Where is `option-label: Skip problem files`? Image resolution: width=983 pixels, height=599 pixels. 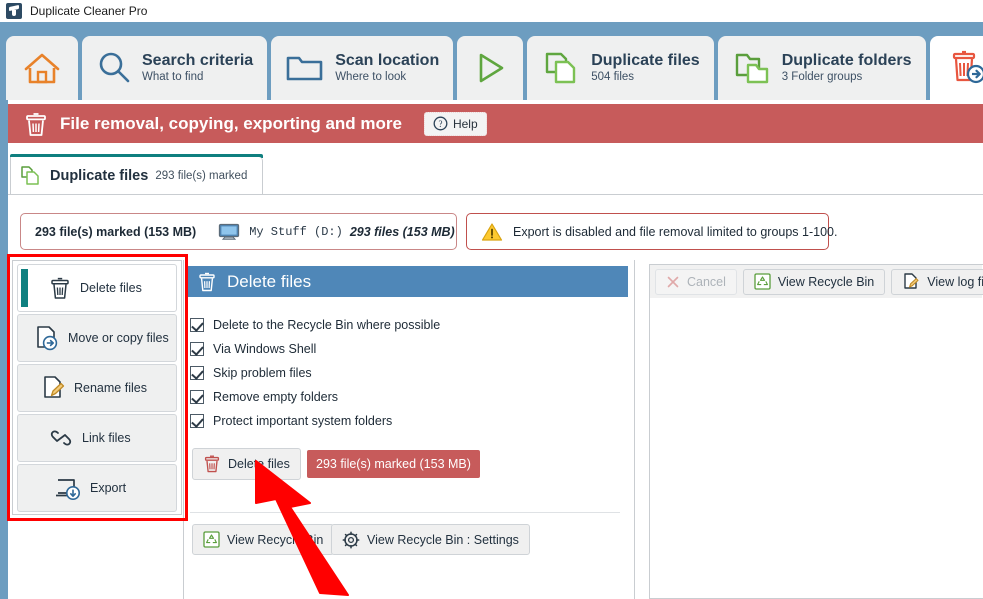 option-label: Skip problem files is located at coordinates (262, 373).